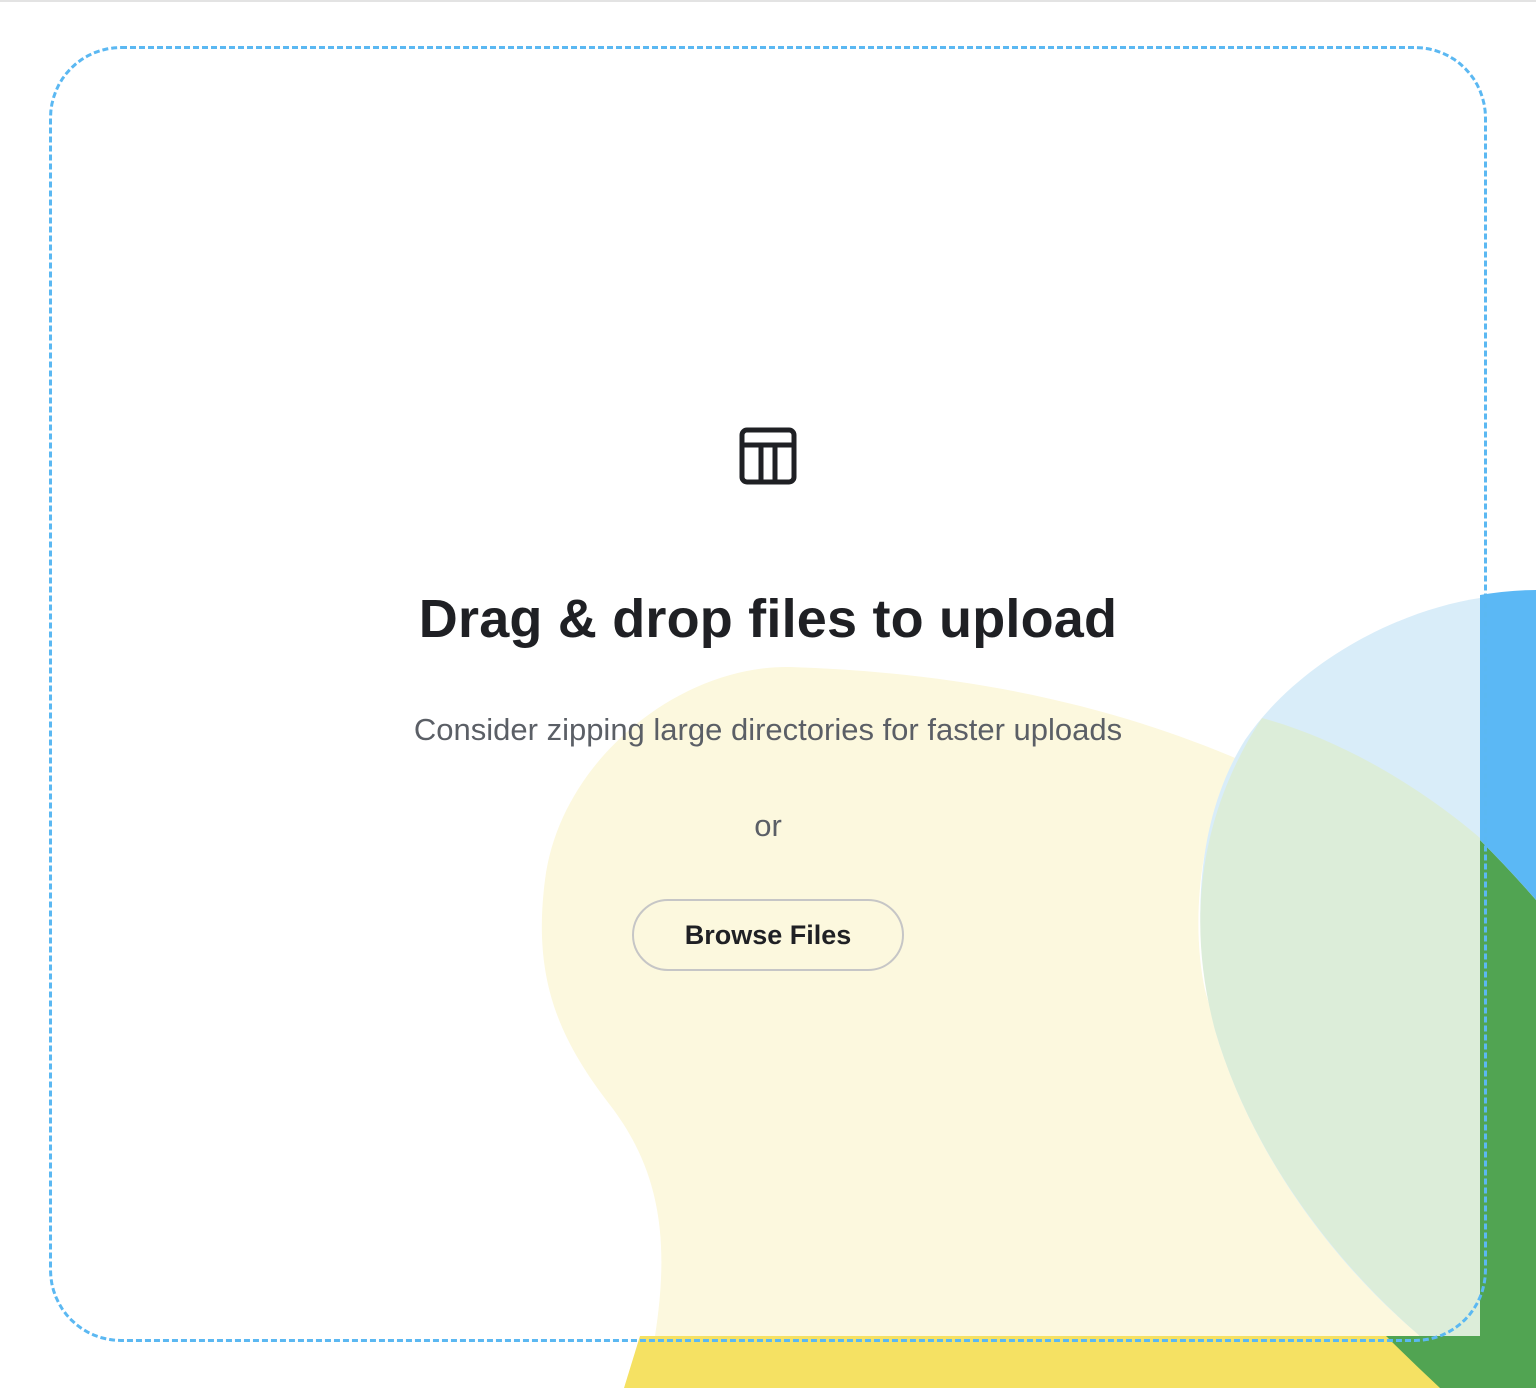 This screenshot has height=1388, width=1536. What do you see at coordinates (768, 935) in the screenshot?
I see `browse-files-button: Browse Files` at bounding box center [768, 935].